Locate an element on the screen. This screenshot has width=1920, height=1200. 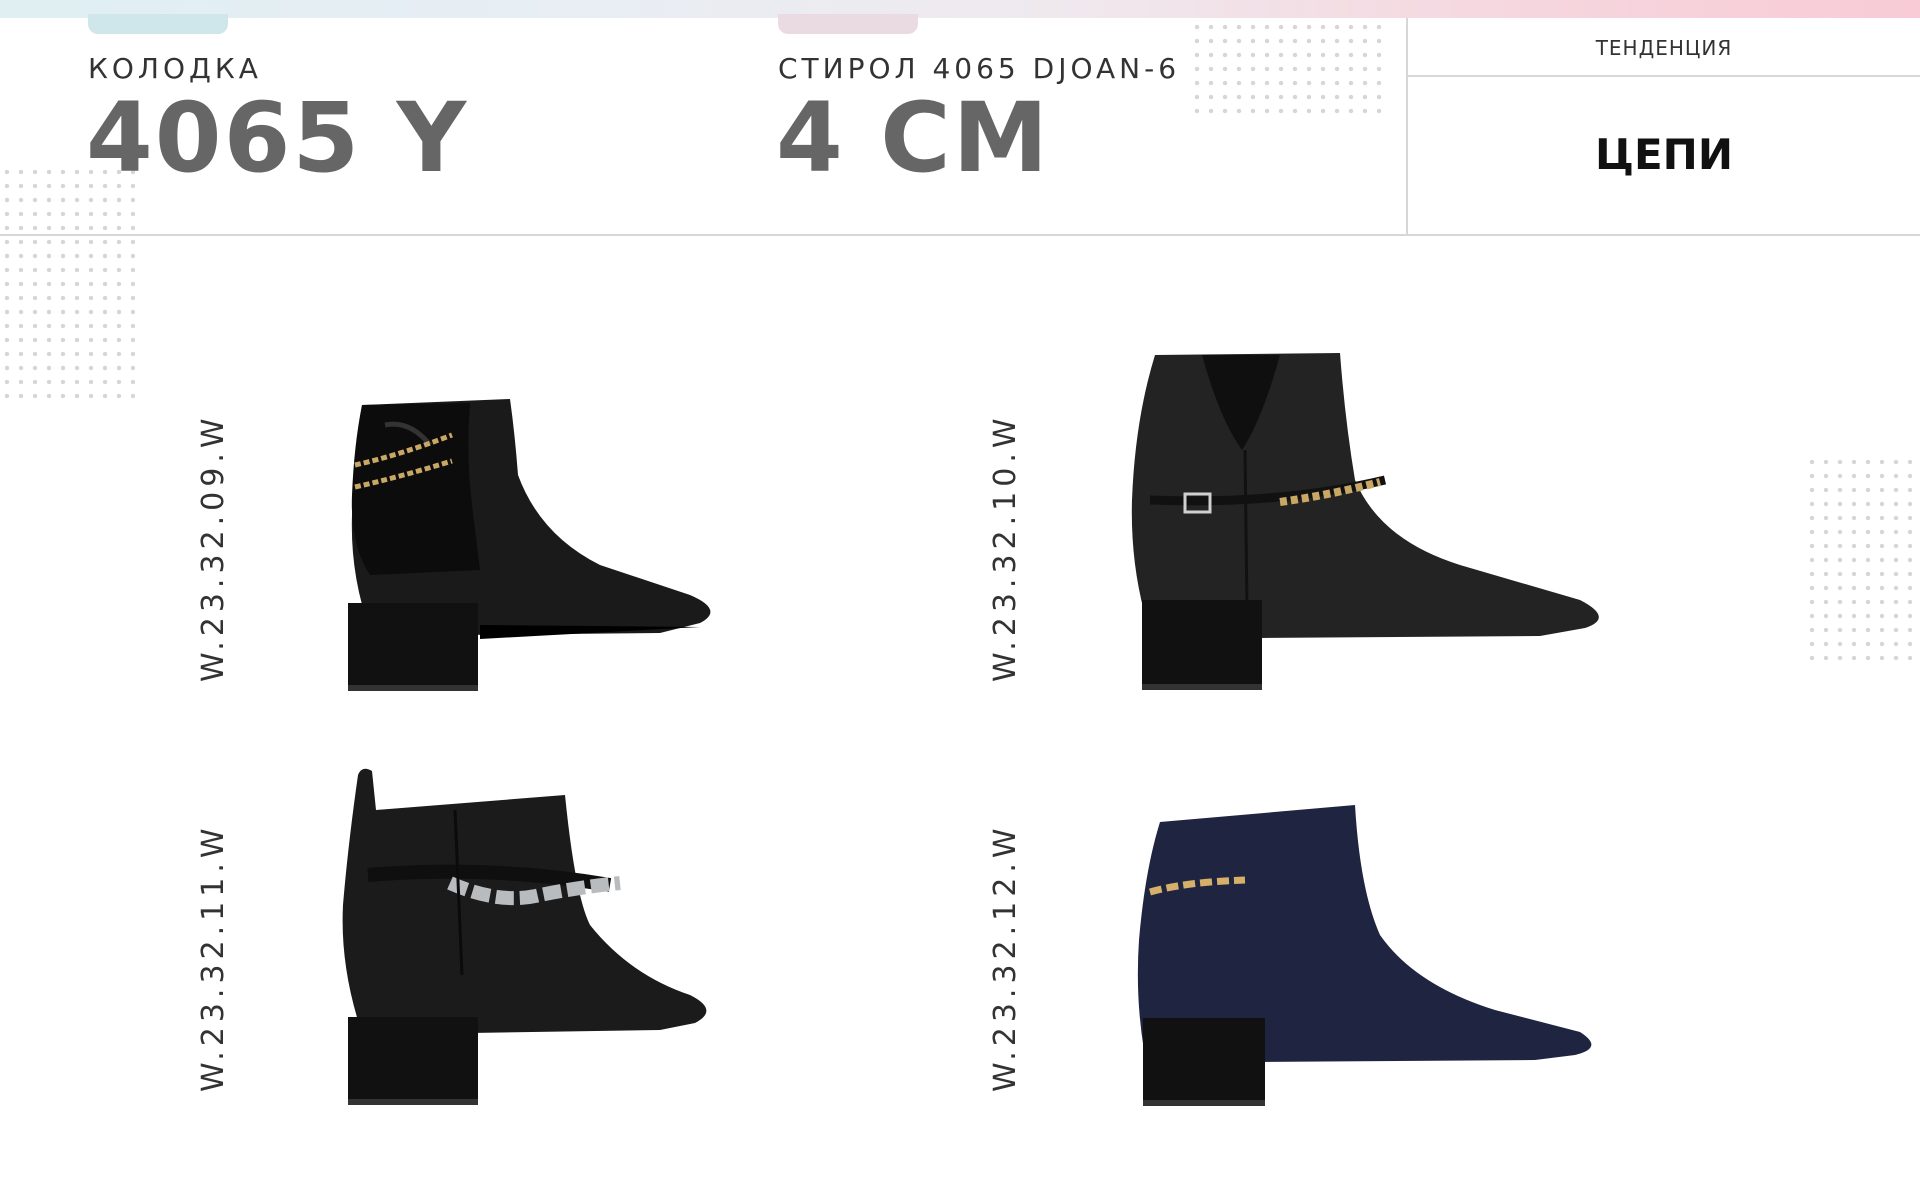
dot-pattern-top is located at coordinates (1290, 67).